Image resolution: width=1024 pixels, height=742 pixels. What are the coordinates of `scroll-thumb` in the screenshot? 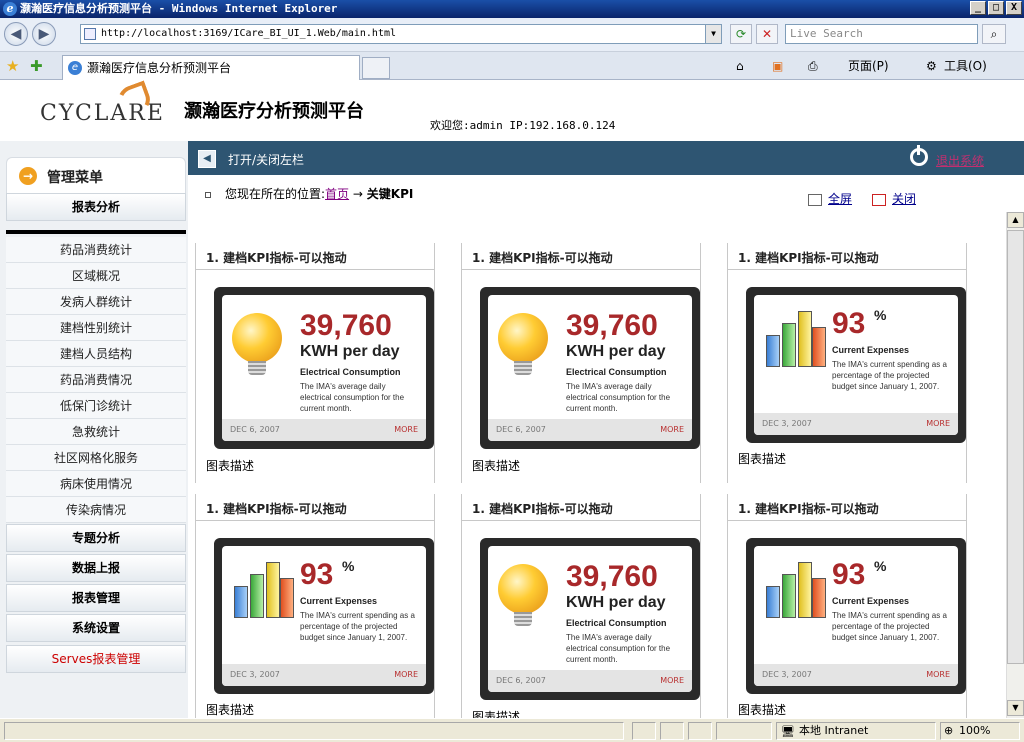 It's located at (1015, 447).